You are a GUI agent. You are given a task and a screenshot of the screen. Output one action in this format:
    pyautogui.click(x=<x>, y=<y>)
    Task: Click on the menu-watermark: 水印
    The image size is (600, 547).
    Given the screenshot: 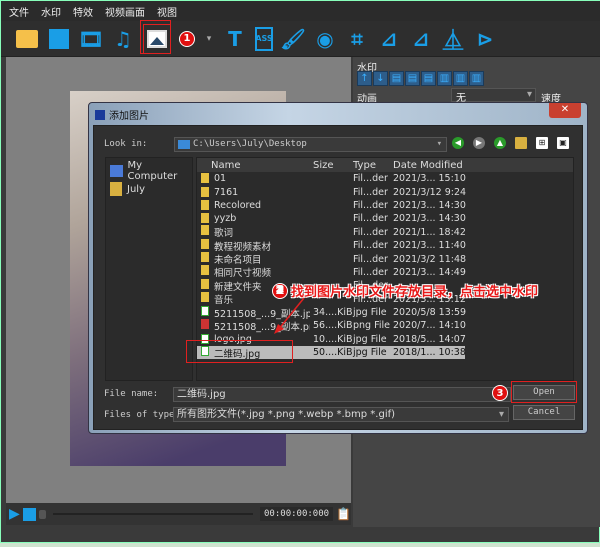 What is the action you would take?
    pyautogui.click(x=51, y=11)
    